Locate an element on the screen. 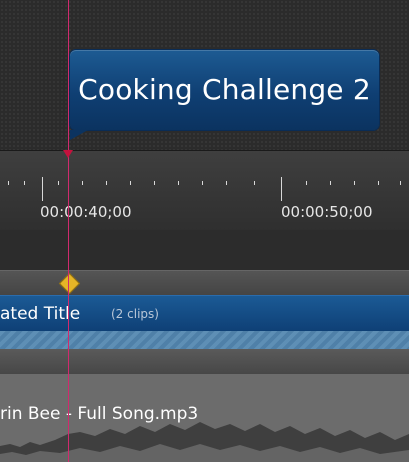 The width and height of the screenshot is (409, 462). playhead-line is located at coordinates (68, 231).